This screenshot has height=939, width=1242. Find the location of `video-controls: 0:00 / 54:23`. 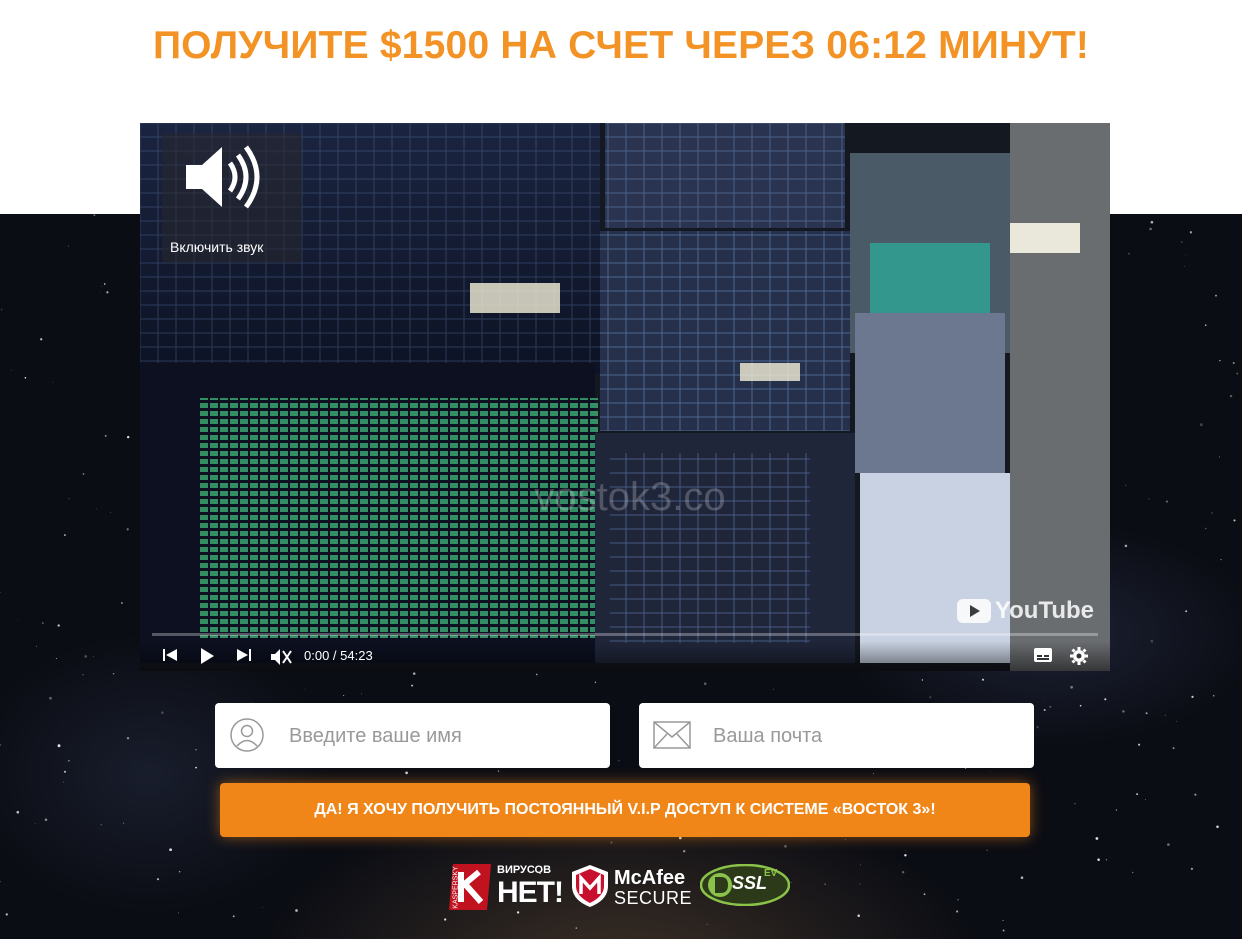

video-controls: 0:00 / 54:23 is located at coordinates (625, 656).